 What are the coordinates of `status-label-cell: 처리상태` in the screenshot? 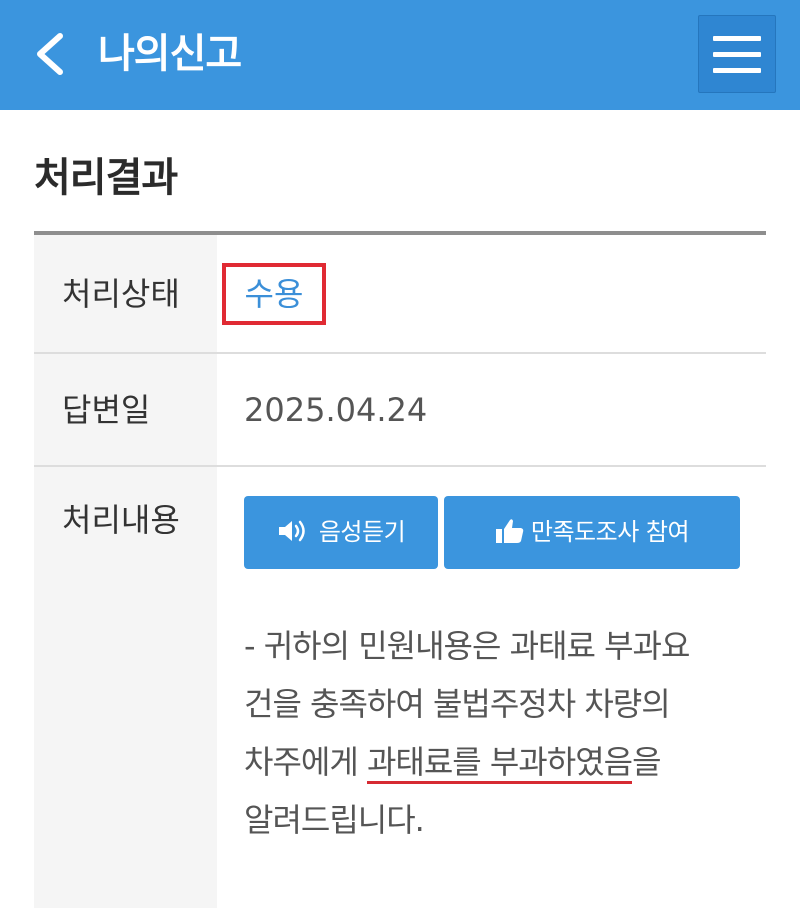 It's located at (125, 293).